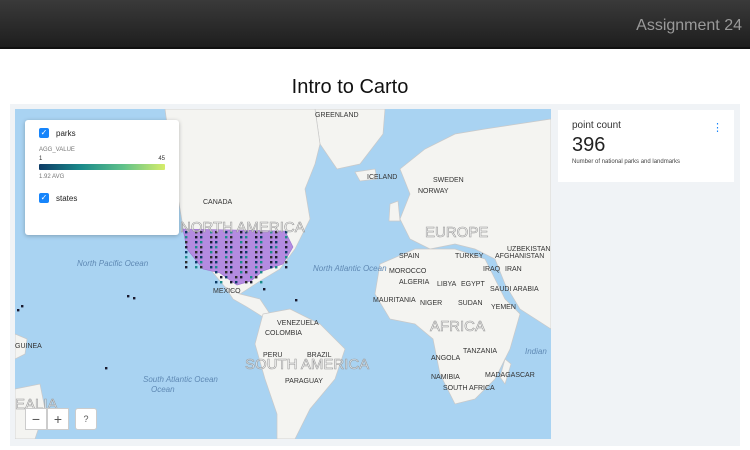 The width and height of the screenshot is (750, 450). What do you see at coordinates (227, 291) in the screenshot?
I see `label-mexico: MEXICO` at bounding box center [227, 291].